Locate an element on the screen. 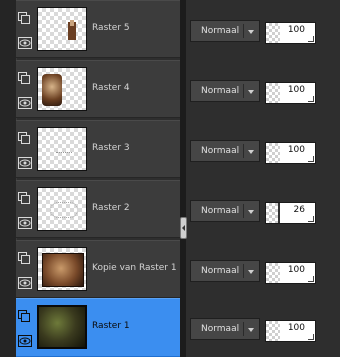 This screenshot has width=340, height=357. collapse-handle-icon is located at coordinates (183, 228).